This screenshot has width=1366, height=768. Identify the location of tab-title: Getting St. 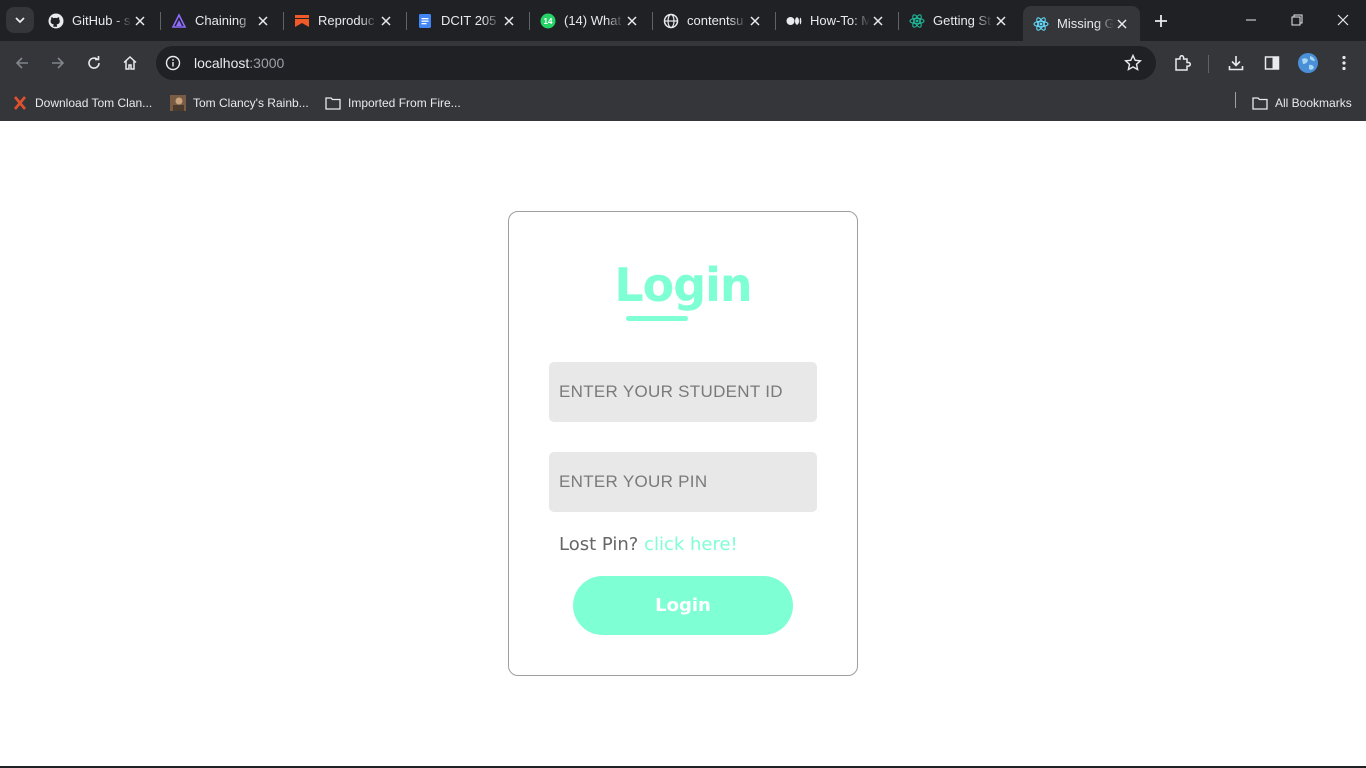
(962, 20).